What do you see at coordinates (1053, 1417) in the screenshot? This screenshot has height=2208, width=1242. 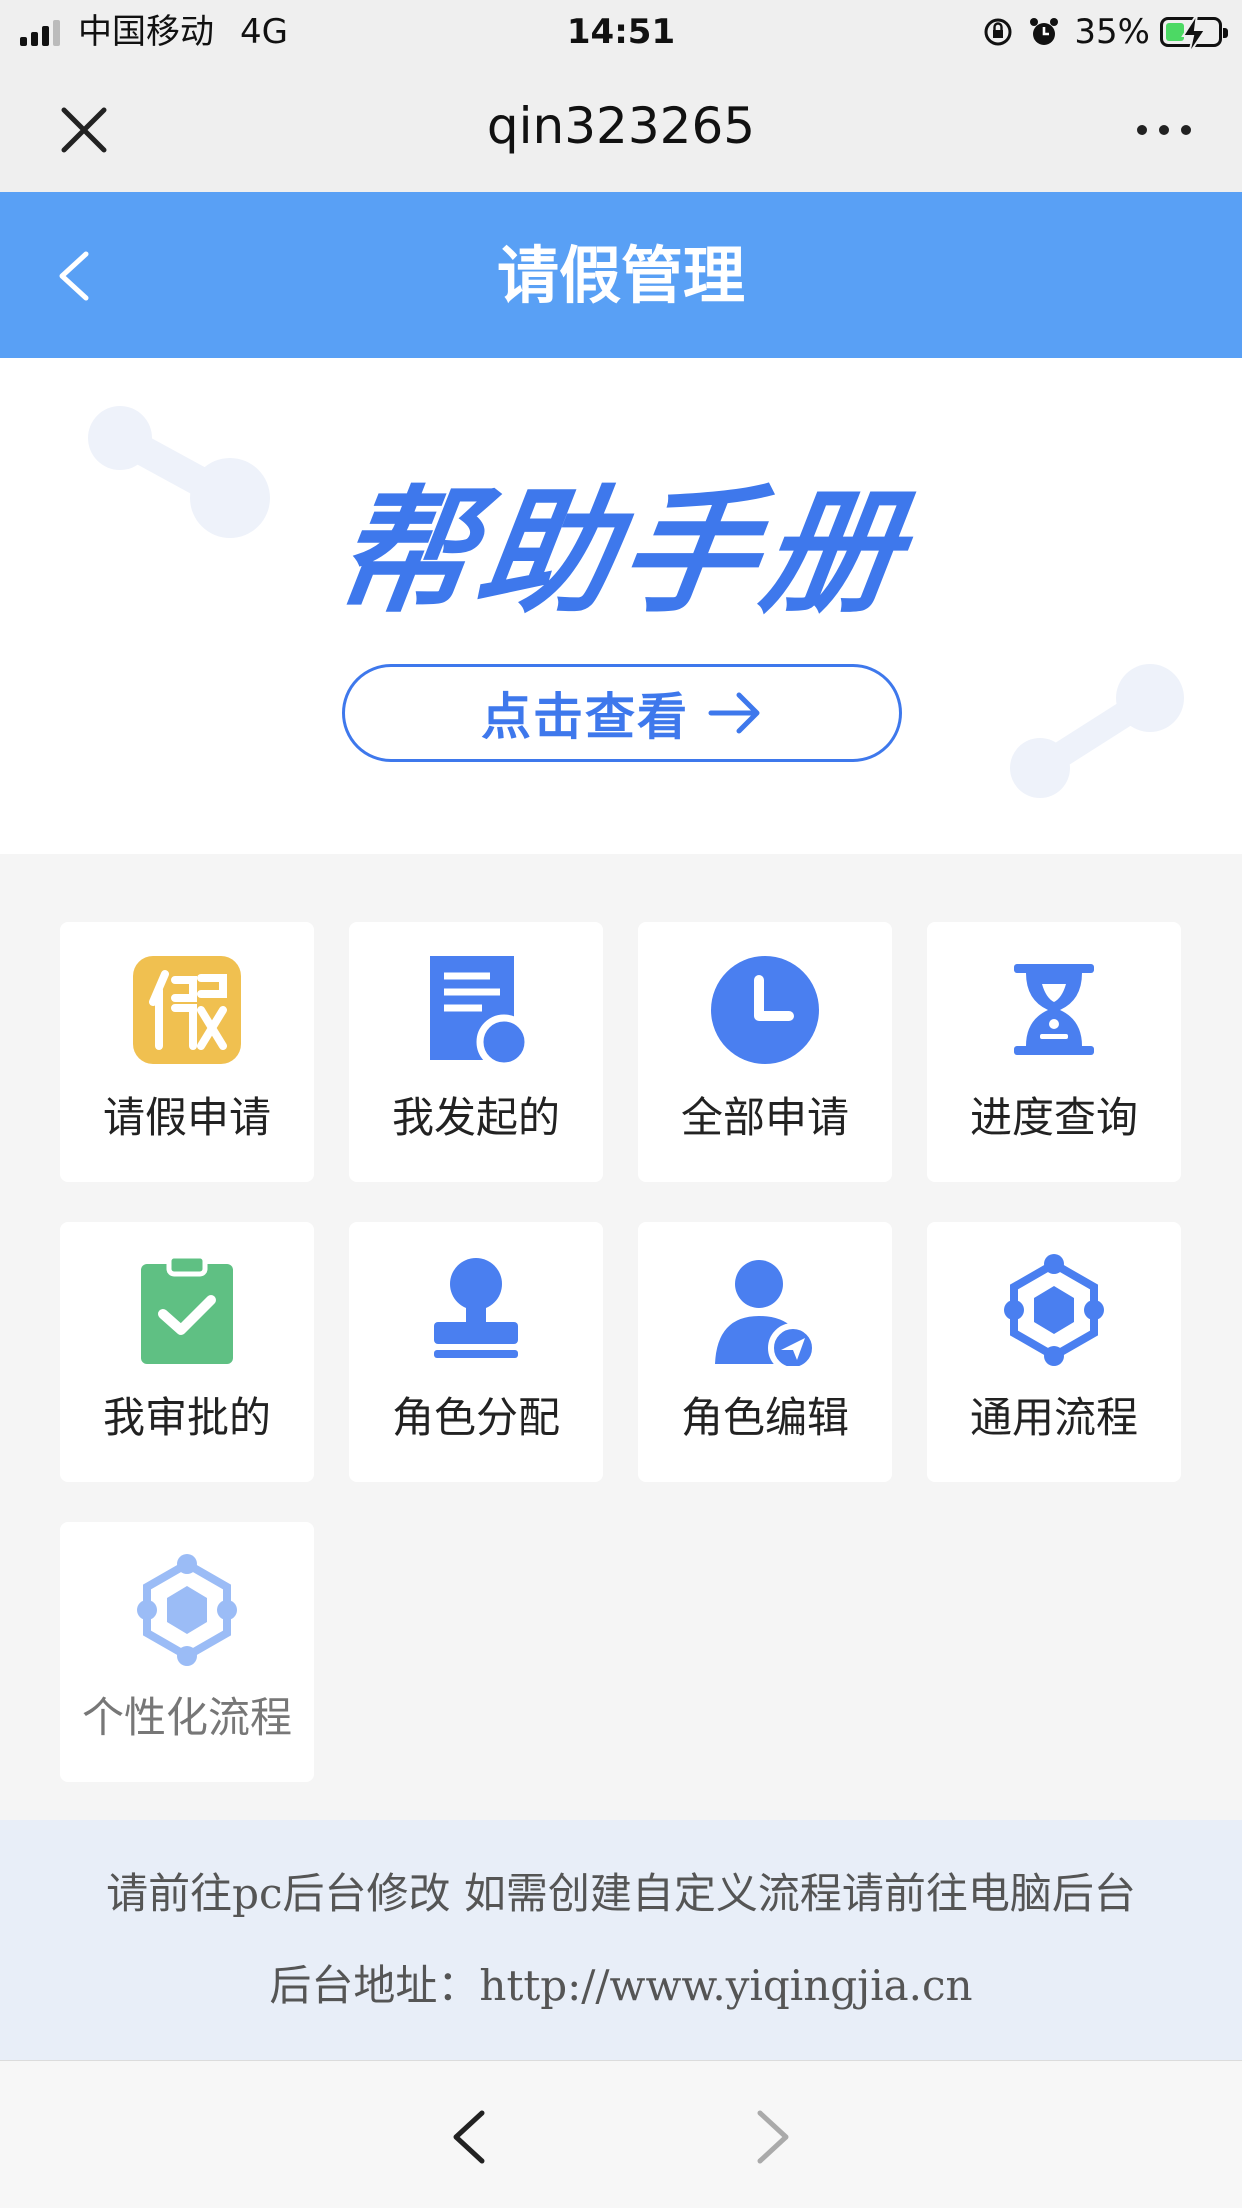 I see `tile-label: 通用流程` at bounding box center [1053, 1417].